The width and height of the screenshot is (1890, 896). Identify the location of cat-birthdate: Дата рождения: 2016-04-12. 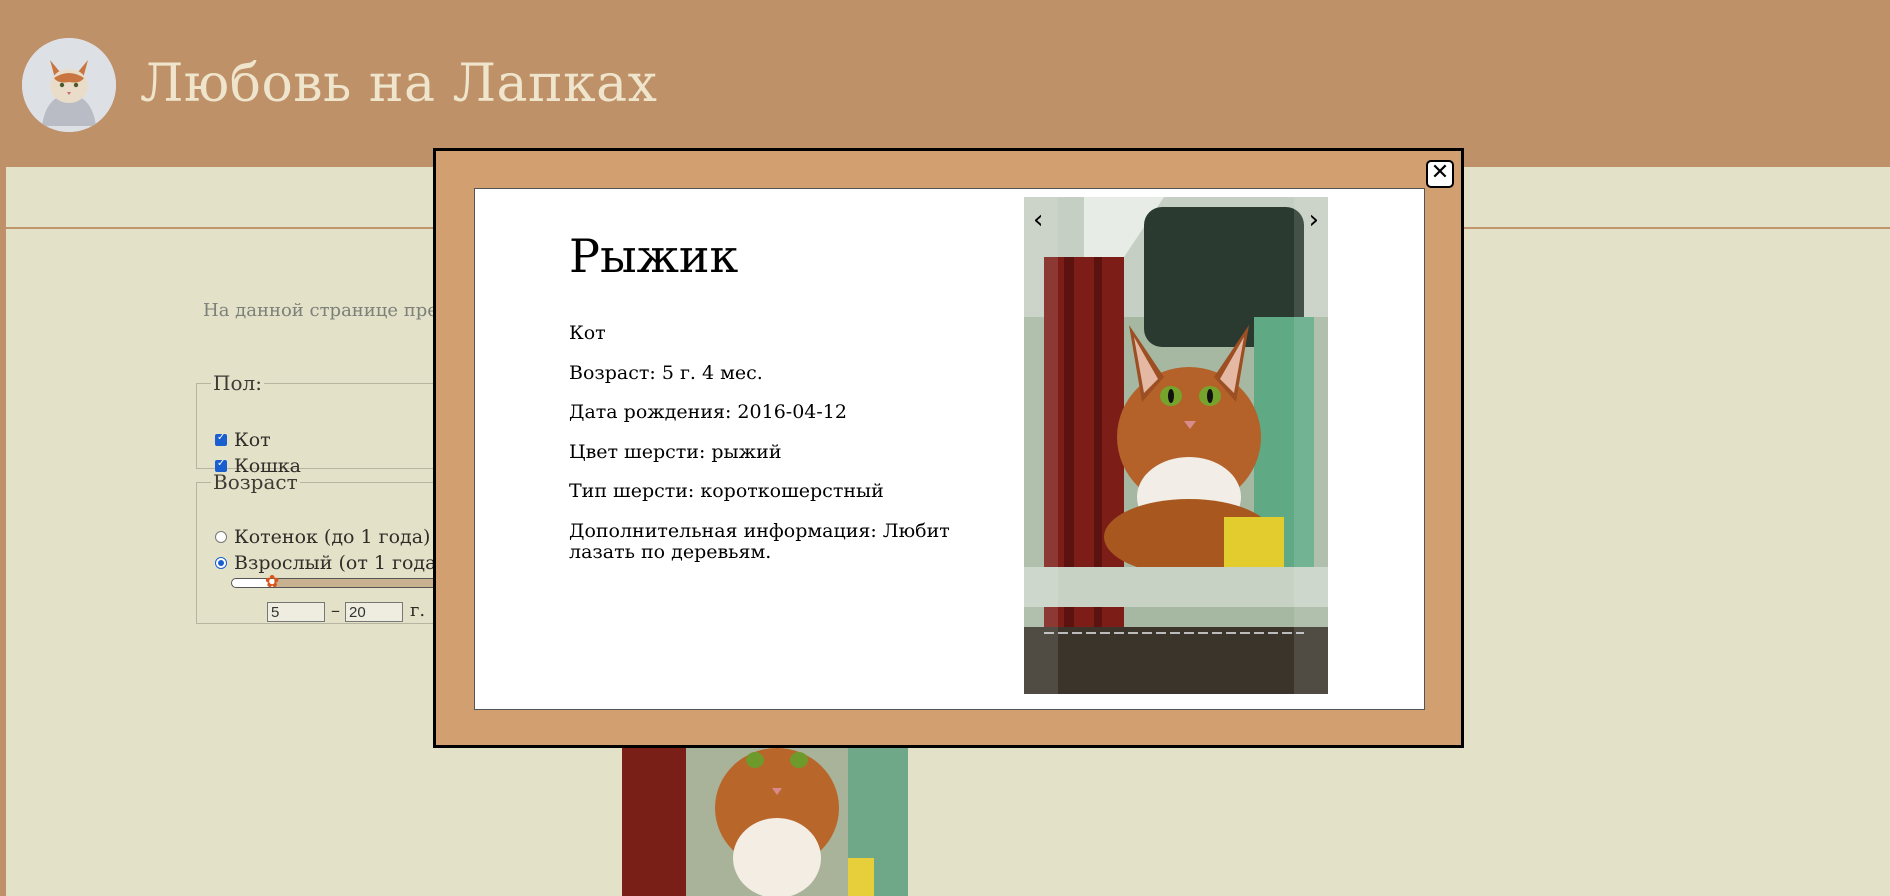
(708, 412).